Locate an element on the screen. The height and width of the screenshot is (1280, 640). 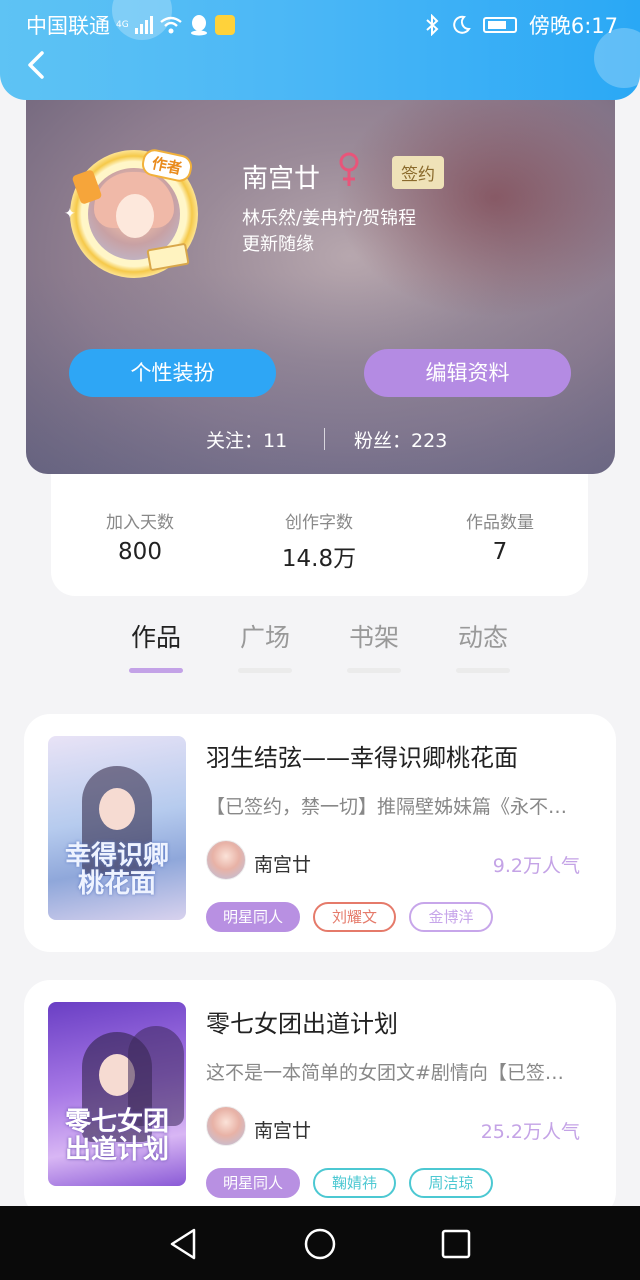
cover-title-art: 幸得识卿桃花面 is located at coordinates (116, 870).